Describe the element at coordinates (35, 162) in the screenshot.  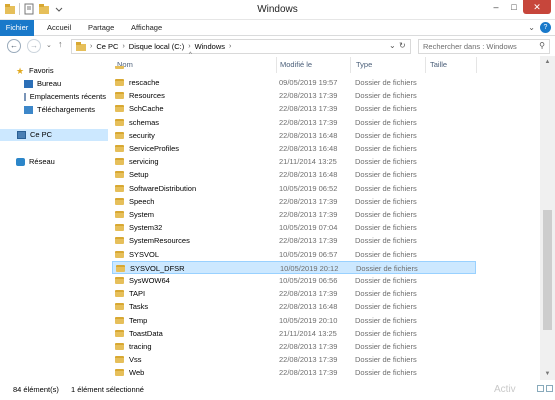
I see `nav-reseau: Réseau` at that location.